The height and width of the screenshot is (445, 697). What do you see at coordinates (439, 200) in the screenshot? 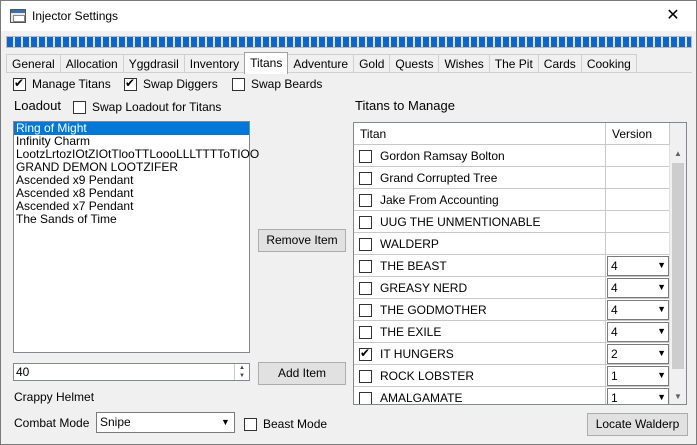
I see `titan-name: Jake From Accounting` at bounding box center [439, 200].